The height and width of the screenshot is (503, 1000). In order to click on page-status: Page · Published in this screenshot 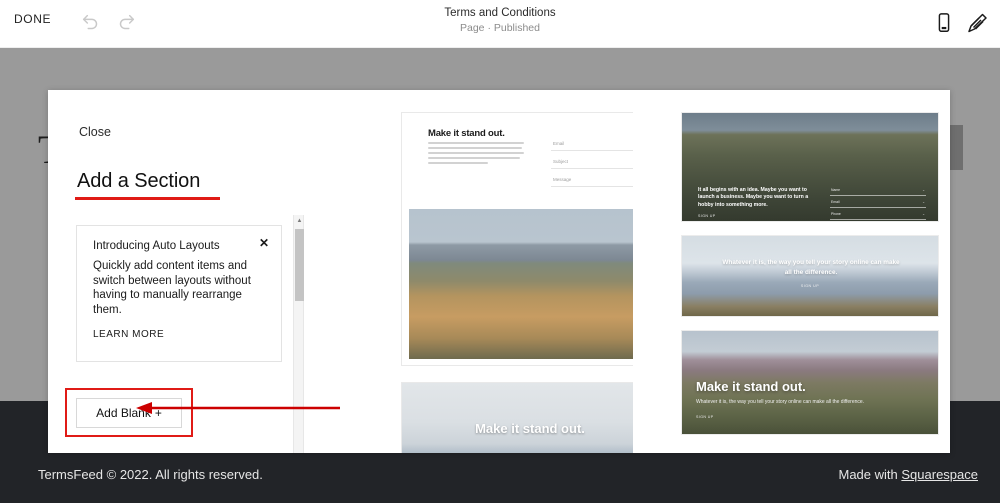, I will do `click(500, 28)`.